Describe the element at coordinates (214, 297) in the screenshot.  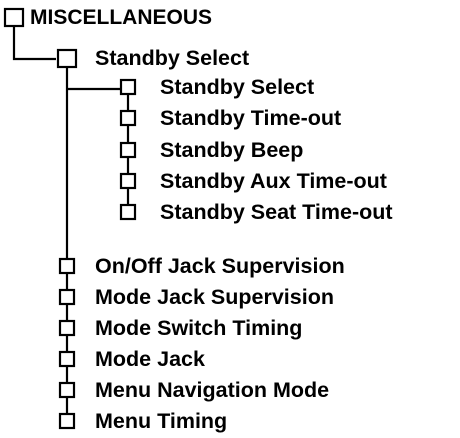
I see `item-label: Mode Jack Supervision` at that location.